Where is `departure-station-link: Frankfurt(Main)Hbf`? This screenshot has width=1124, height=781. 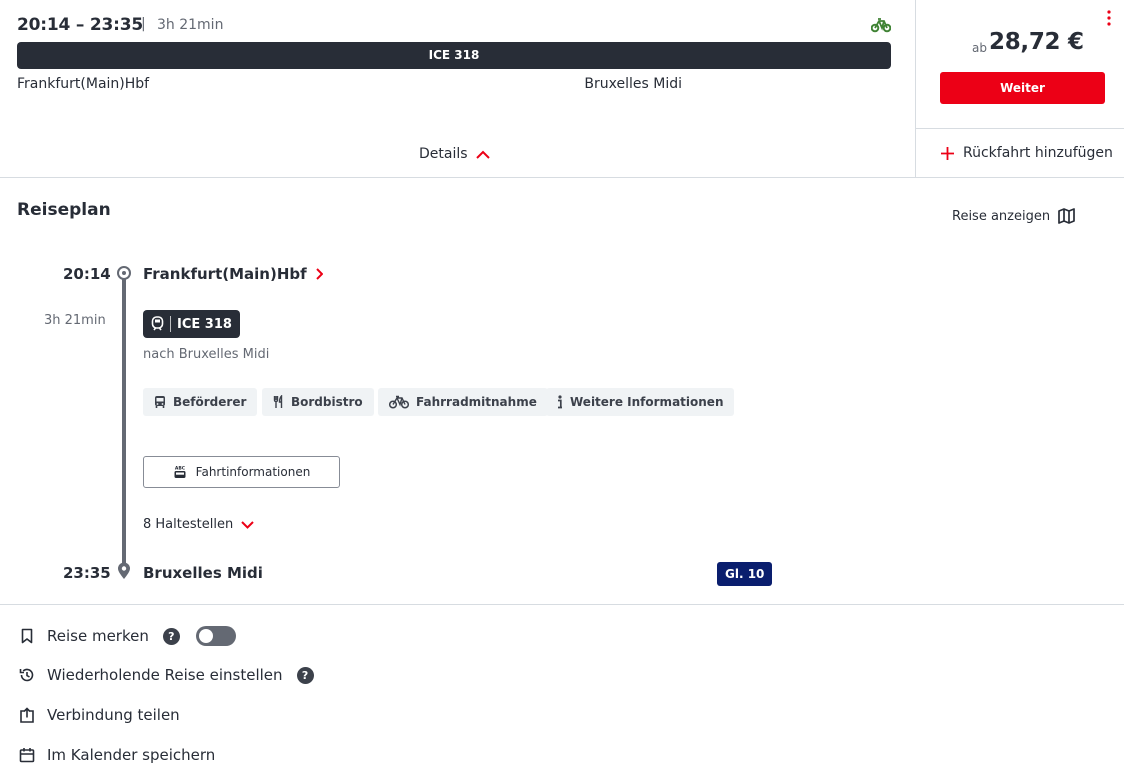 departure-station-link: Frankfurt(Main)Hbf is located at coordinates (233, 274).